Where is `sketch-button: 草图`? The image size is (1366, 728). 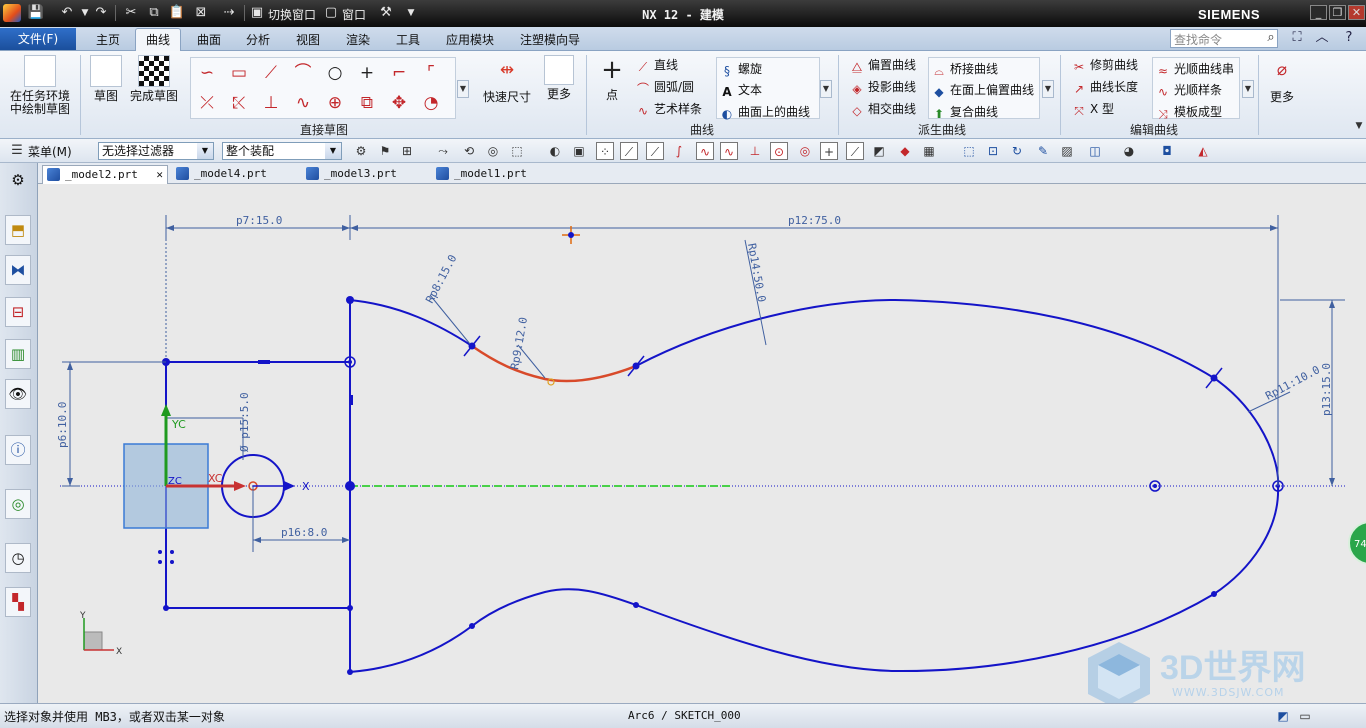
sketch-button: 草图 is located at coordinates (106, 79).